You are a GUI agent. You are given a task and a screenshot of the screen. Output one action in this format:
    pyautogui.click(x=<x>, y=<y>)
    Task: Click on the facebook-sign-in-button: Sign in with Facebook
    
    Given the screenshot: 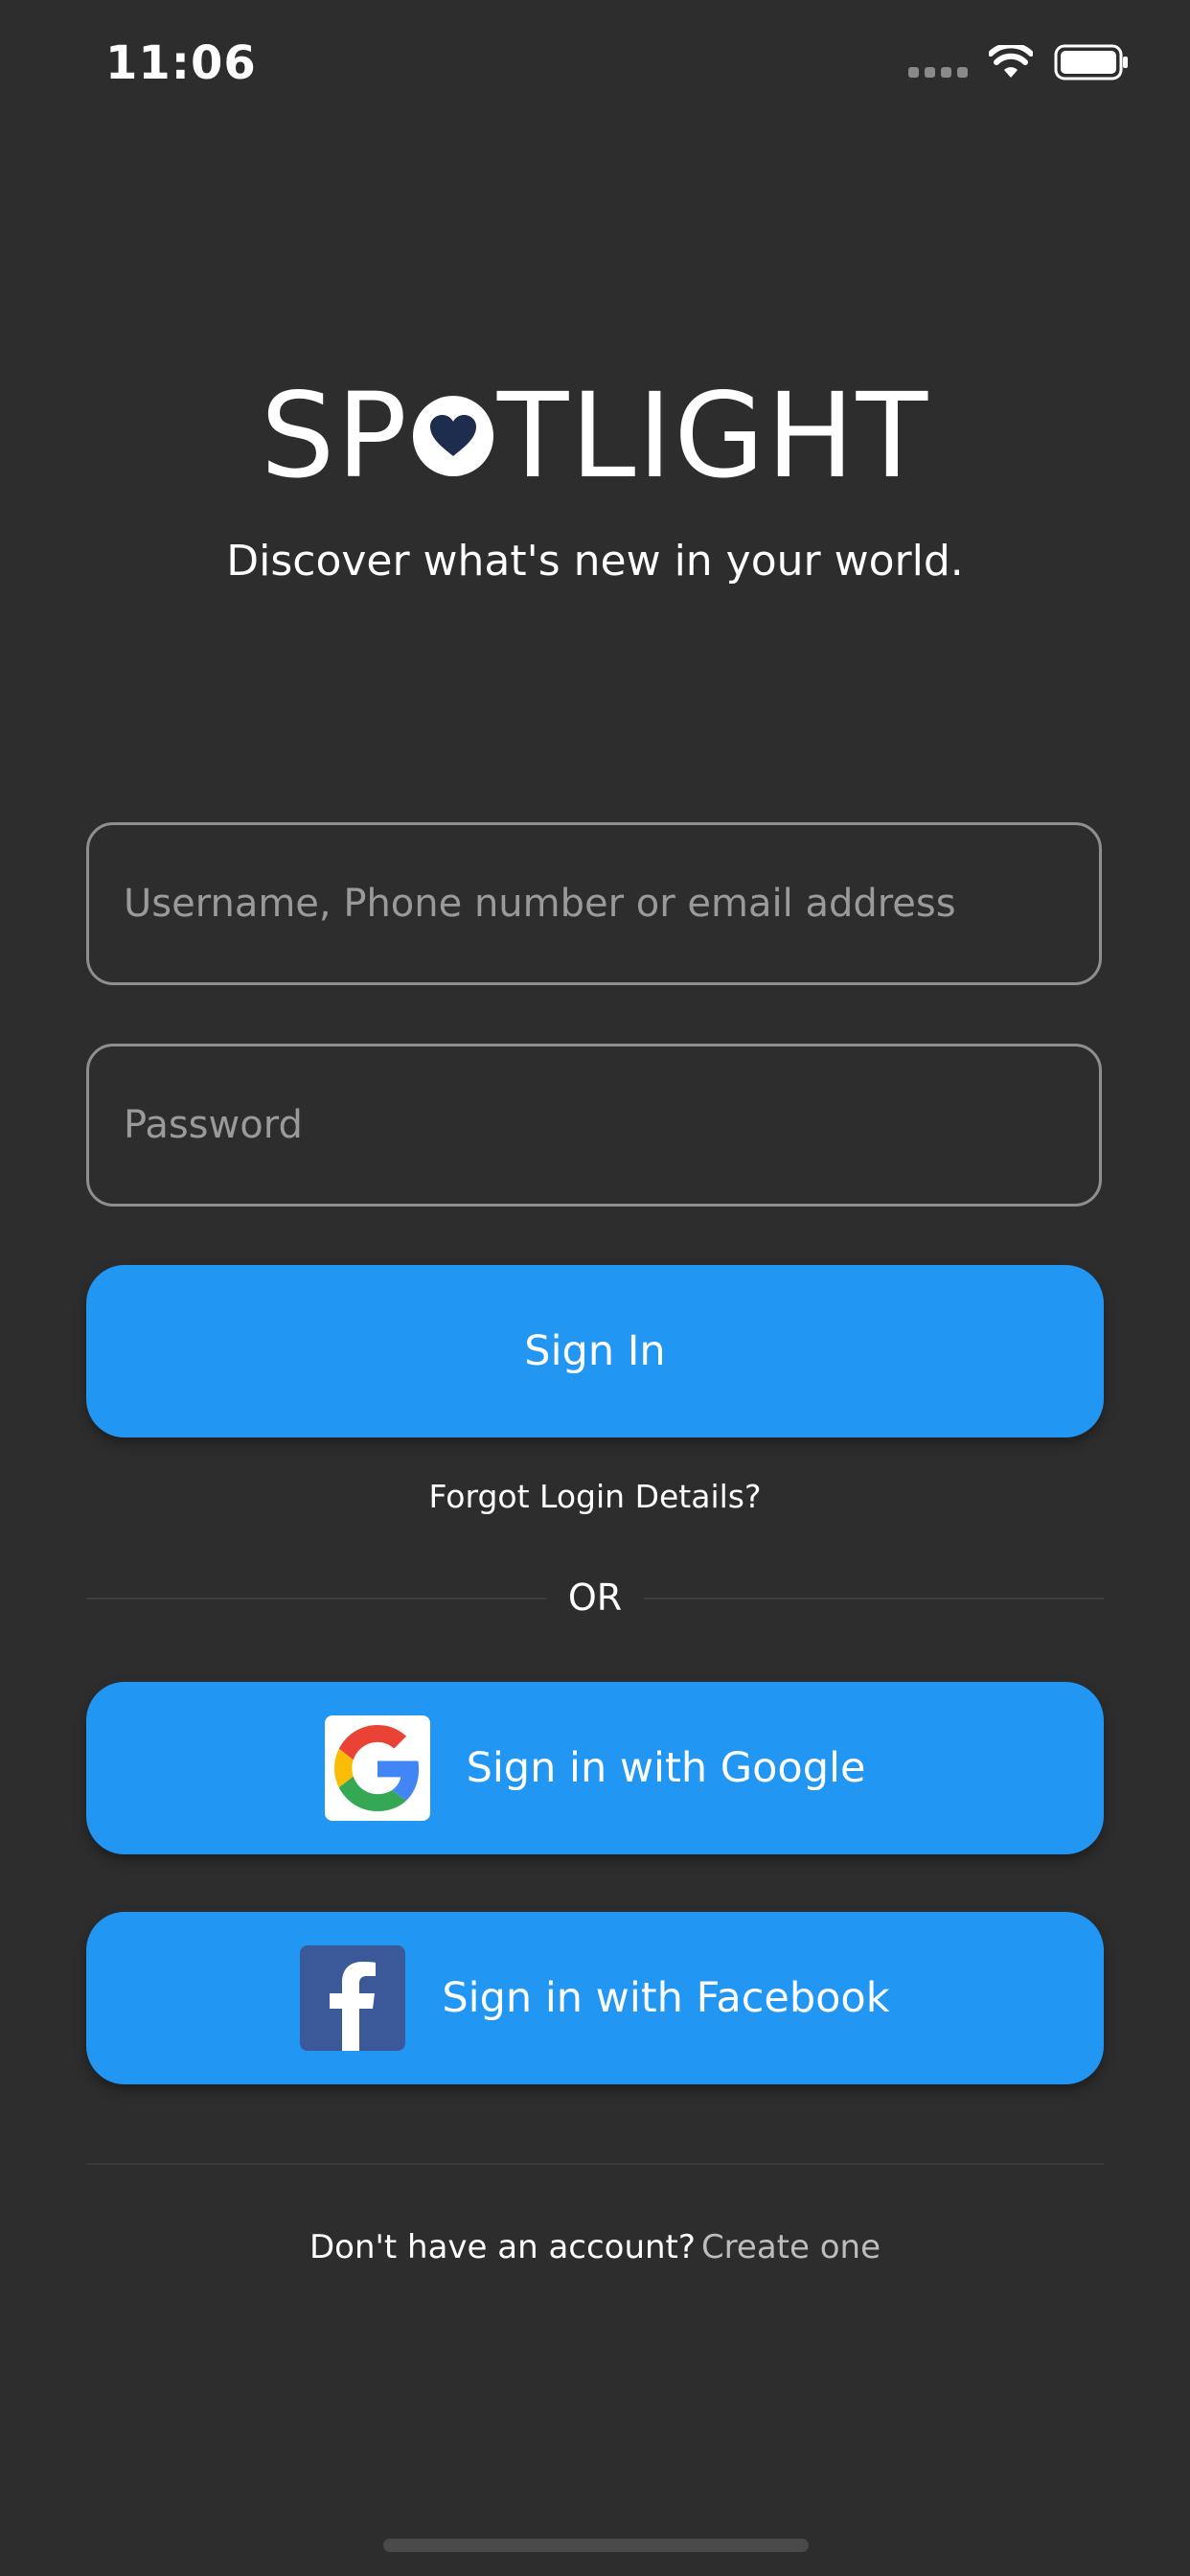 What is the action you would take?
    pyautogui.click(x=595, y=1998)
    